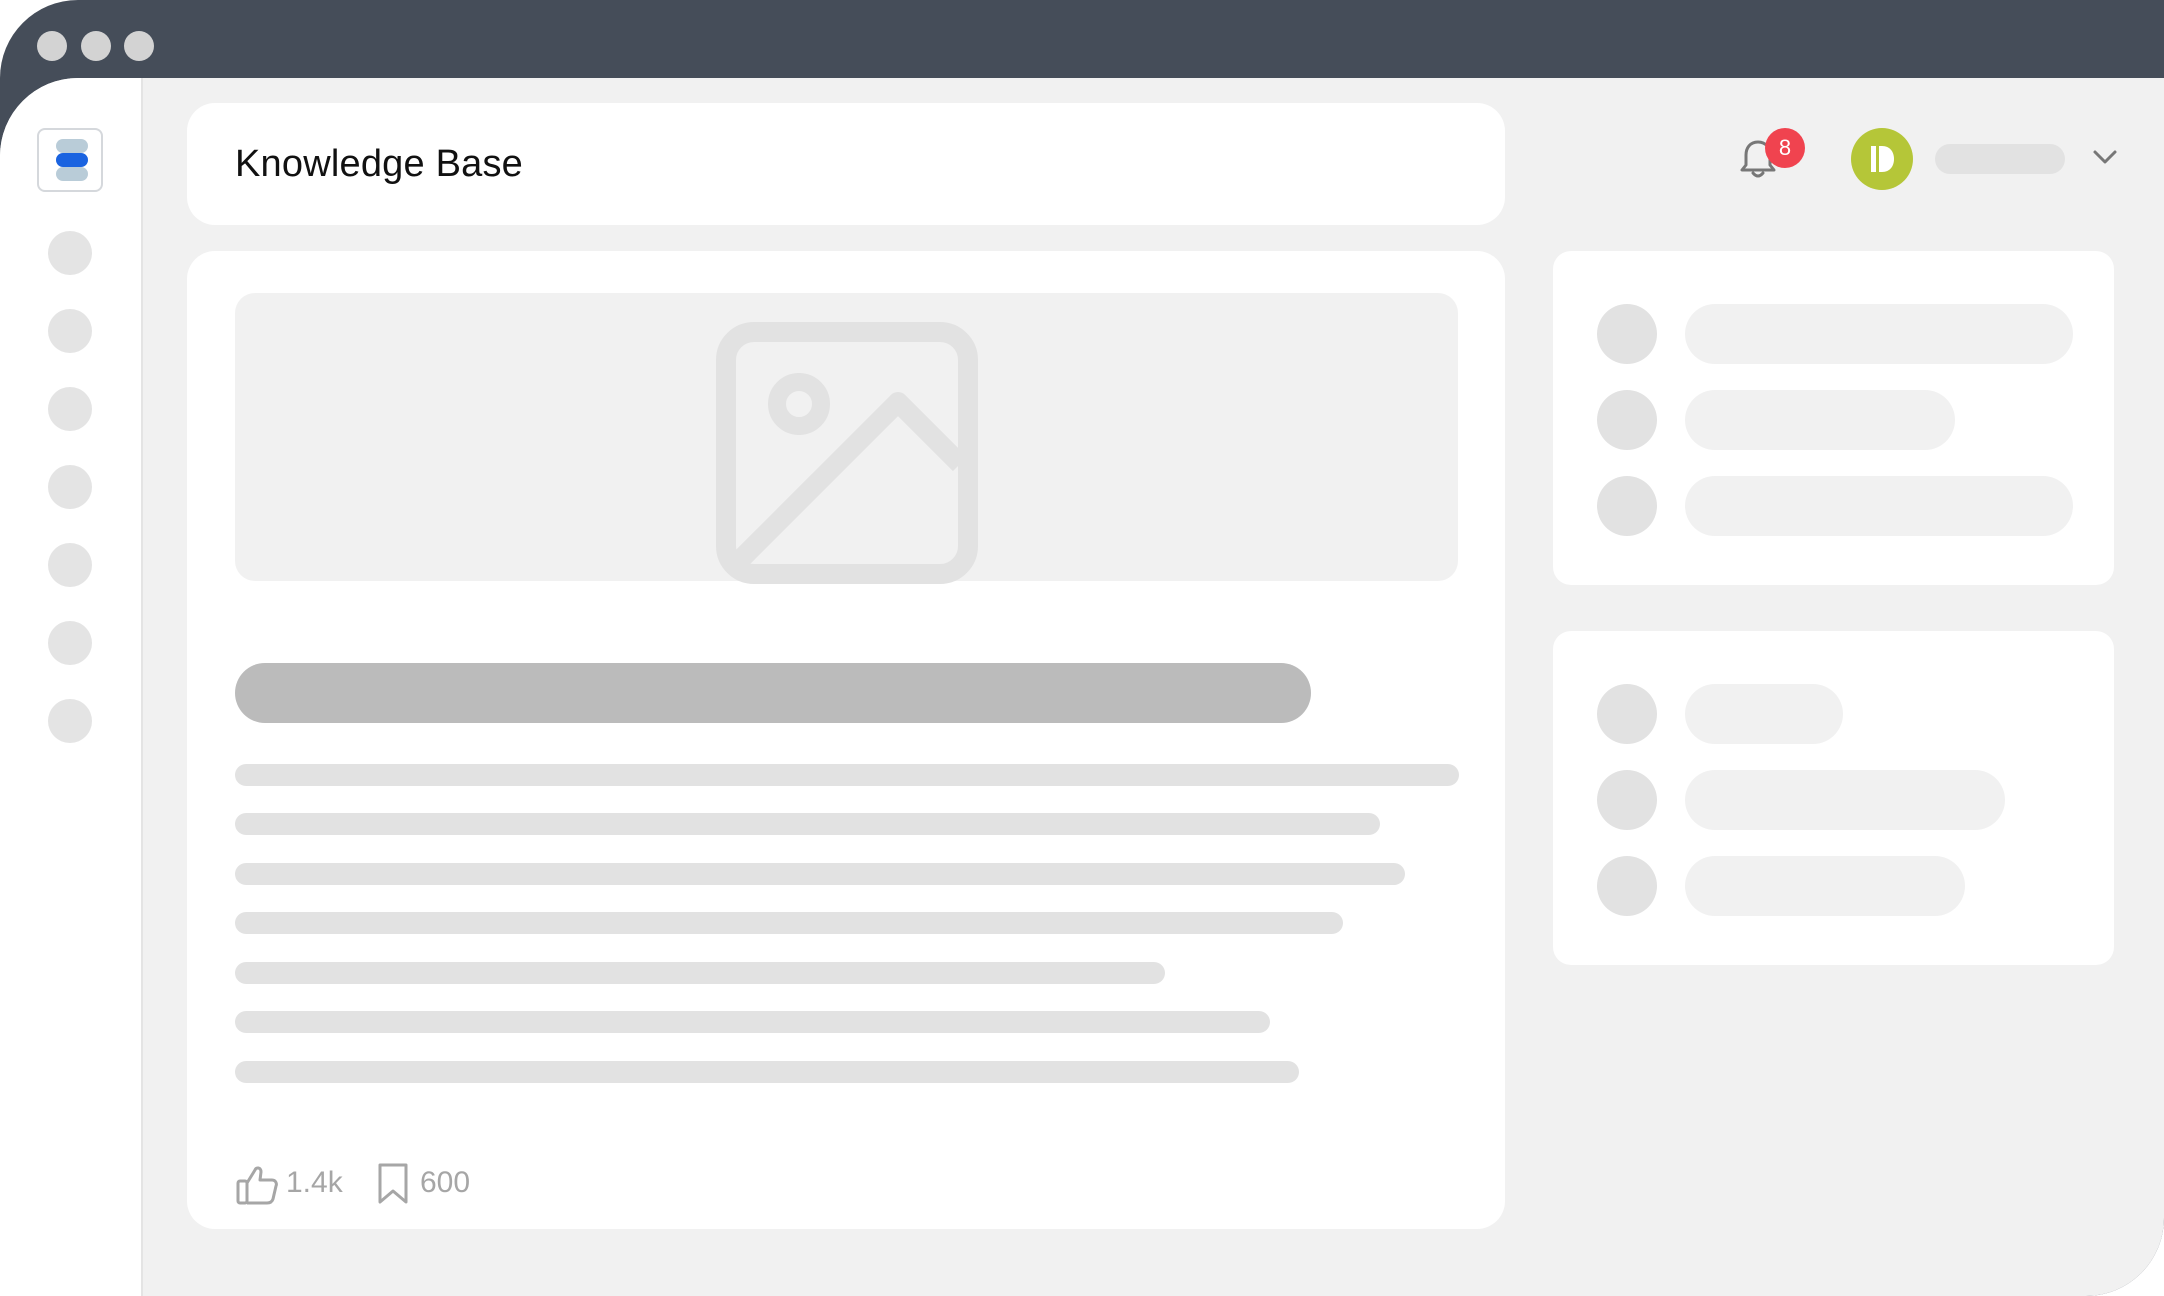 The height and width of the screenshot is (1296, 2164). Describe the element at coordinates (445, 1182) in the screenshot. I see `bookmarks-count: 600` at that location.